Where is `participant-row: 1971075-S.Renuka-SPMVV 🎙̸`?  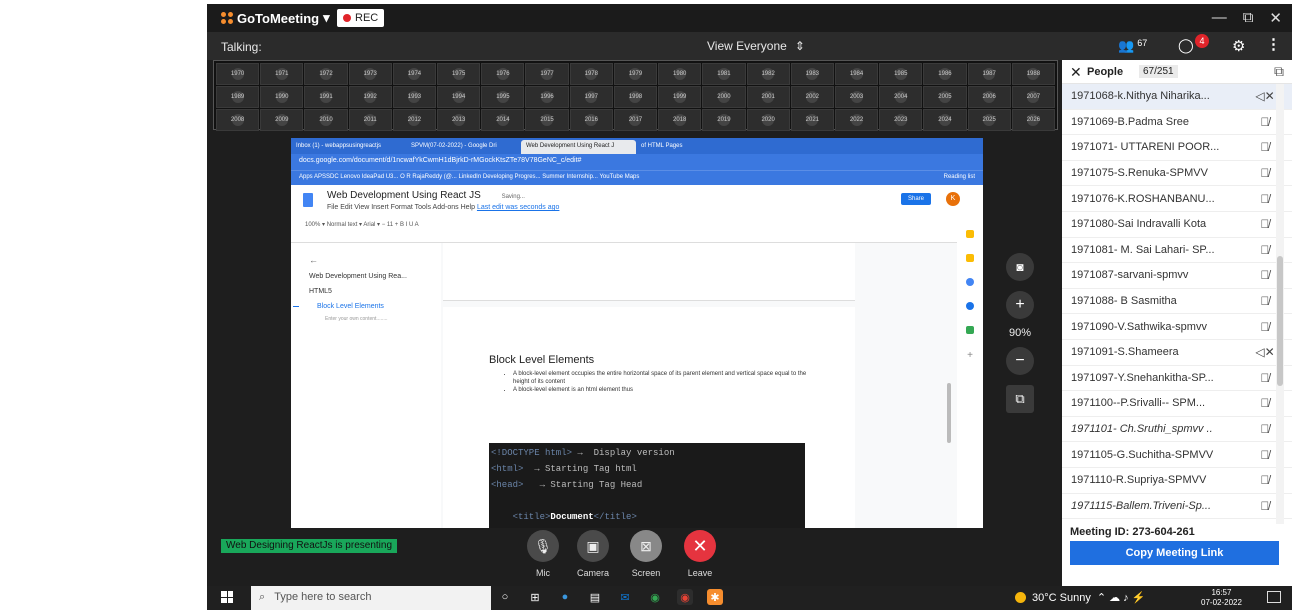 participant-row: 1971075-S.Renuka-SPMVV 🎙̸ is located at coordinates (1177, 174).